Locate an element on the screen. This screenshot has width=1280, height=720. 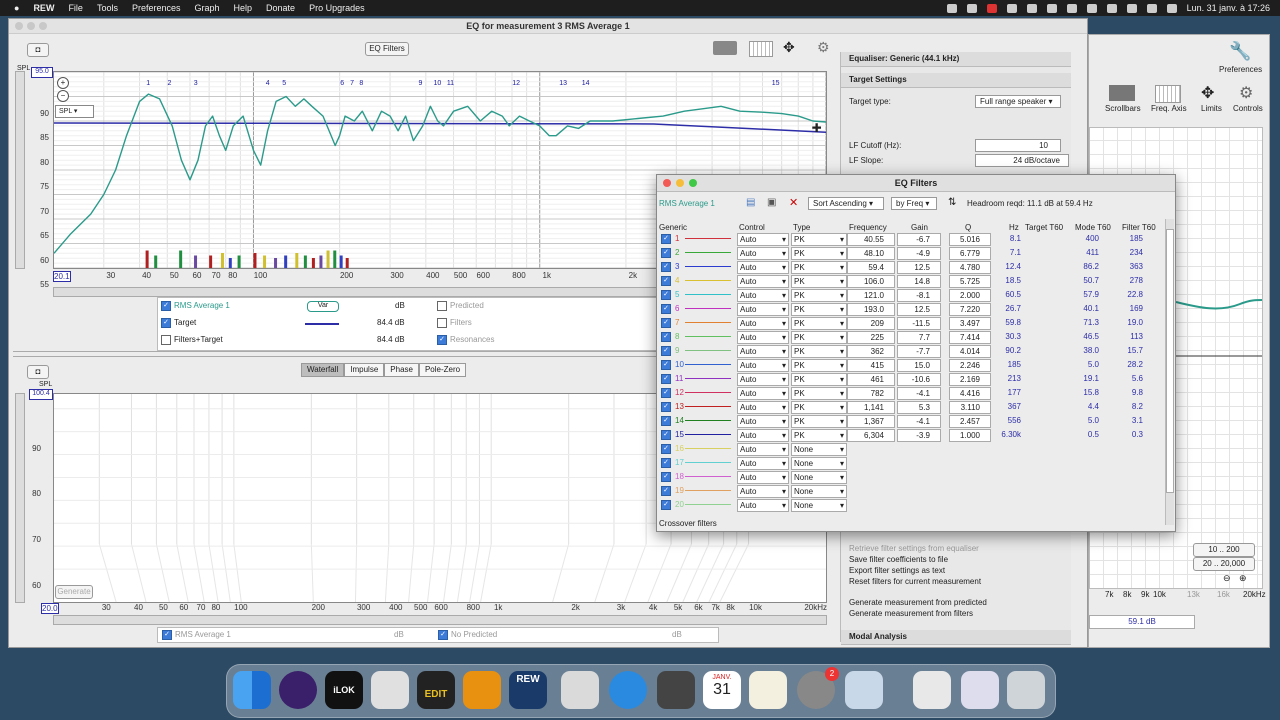
clock: Lun. 31 janv. à 17:26 is located at coordinates (1228, 8).